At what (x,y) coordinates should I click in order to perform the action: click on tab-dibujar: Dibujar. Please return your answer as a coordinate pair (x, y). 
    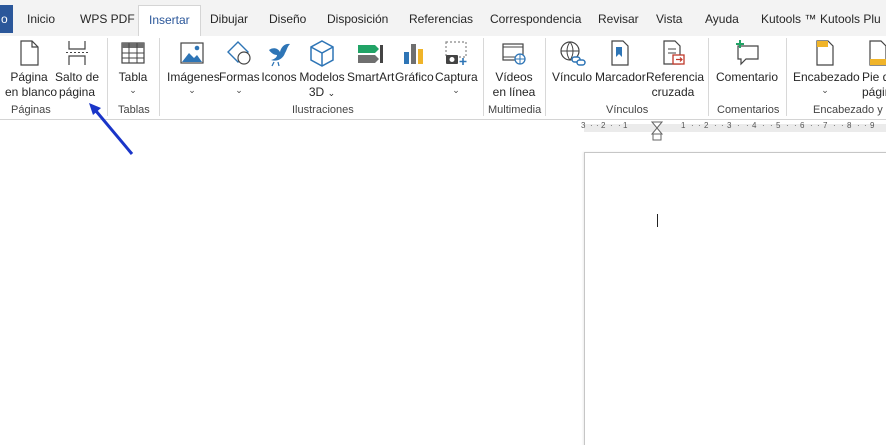
    Looking at the image, I should click on (229, 19).